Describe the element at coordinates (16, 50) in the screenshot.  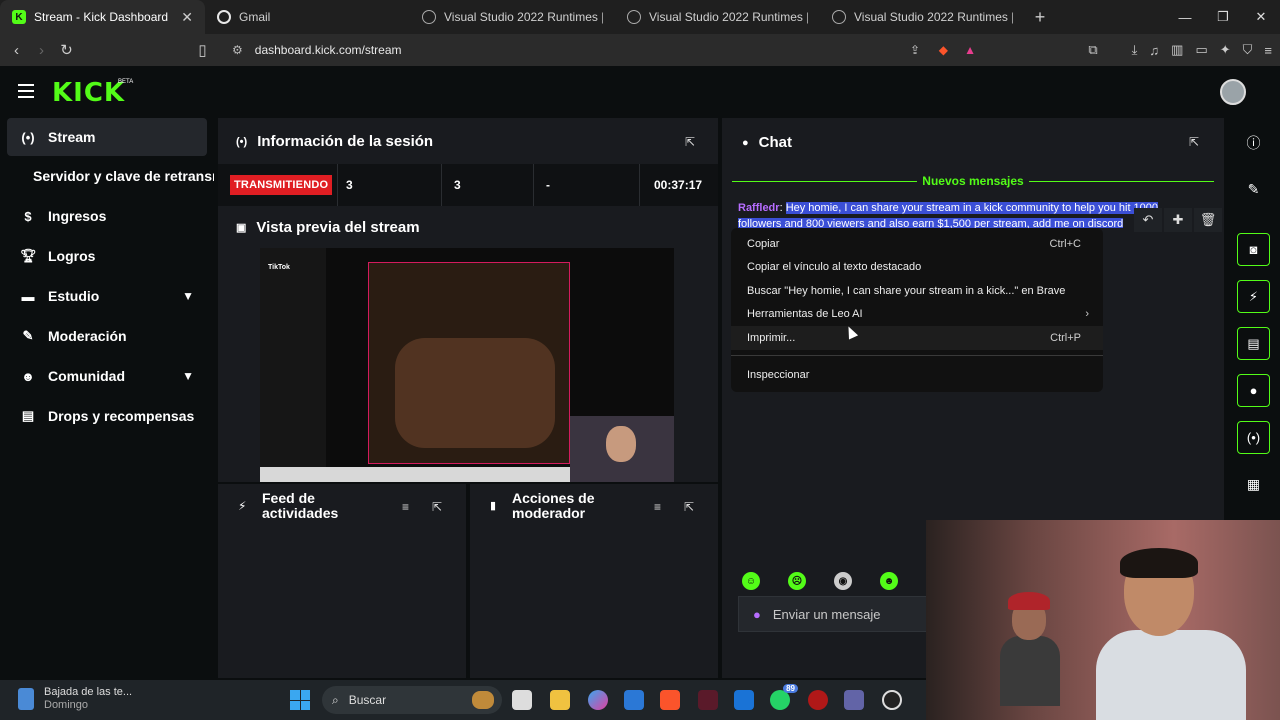
I see `back-icon: ‹` at that location.